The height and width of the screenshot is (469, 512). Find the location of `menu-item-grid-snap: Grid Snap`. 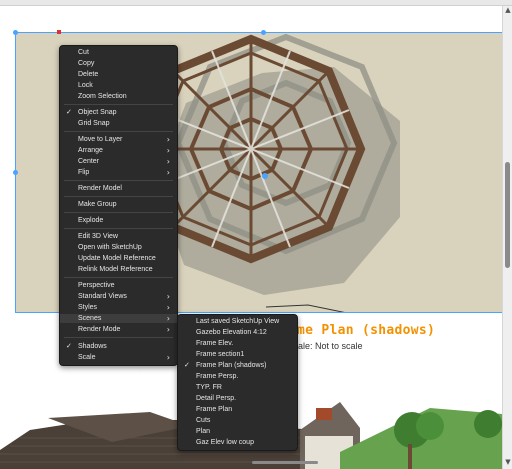

menu-item-grid-snap: Grid Snap is located at coordinates (118, 123).